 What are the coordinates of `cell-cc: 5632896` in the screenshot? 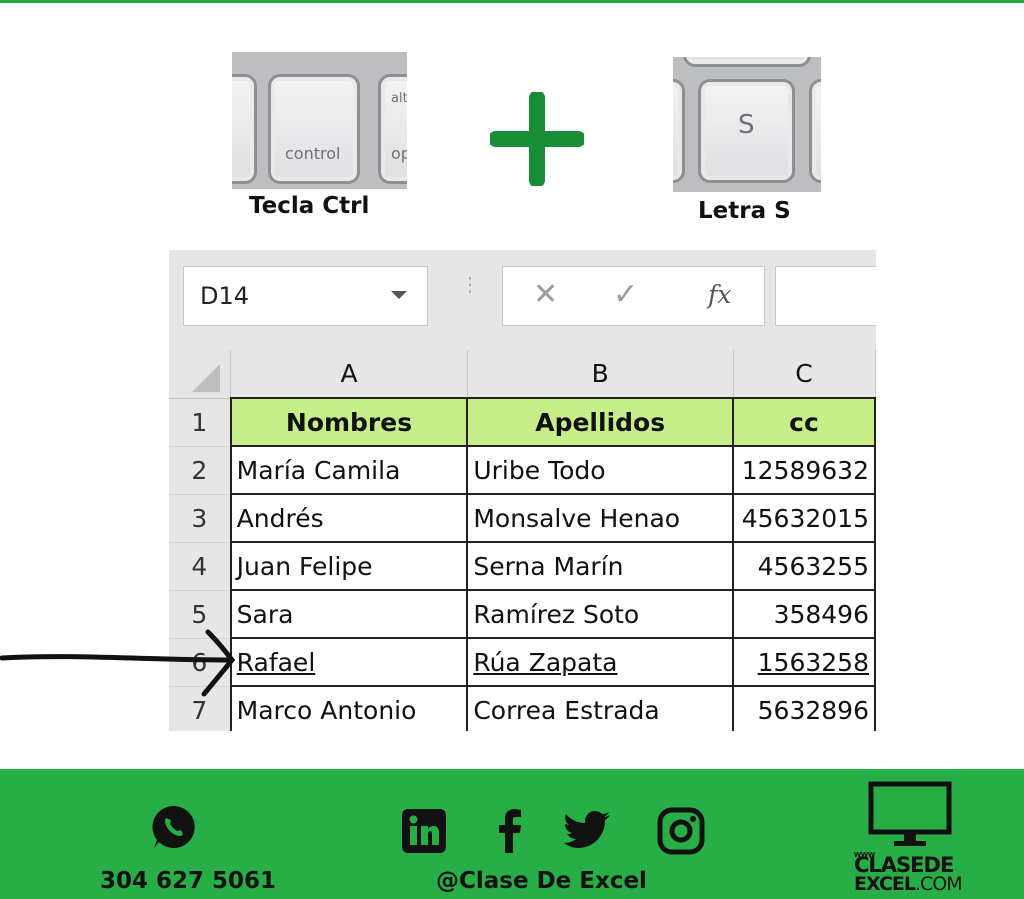 It's located at (804, 708).